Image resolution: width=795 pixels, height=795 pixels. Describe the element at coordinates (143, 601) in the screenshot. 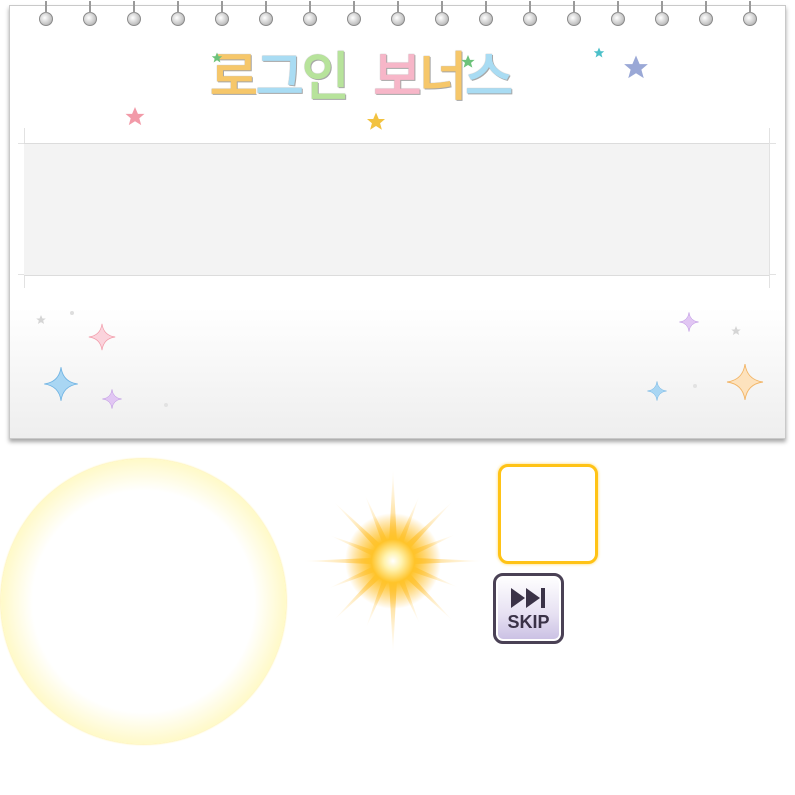

I see `glow-circle-effect` at that location.